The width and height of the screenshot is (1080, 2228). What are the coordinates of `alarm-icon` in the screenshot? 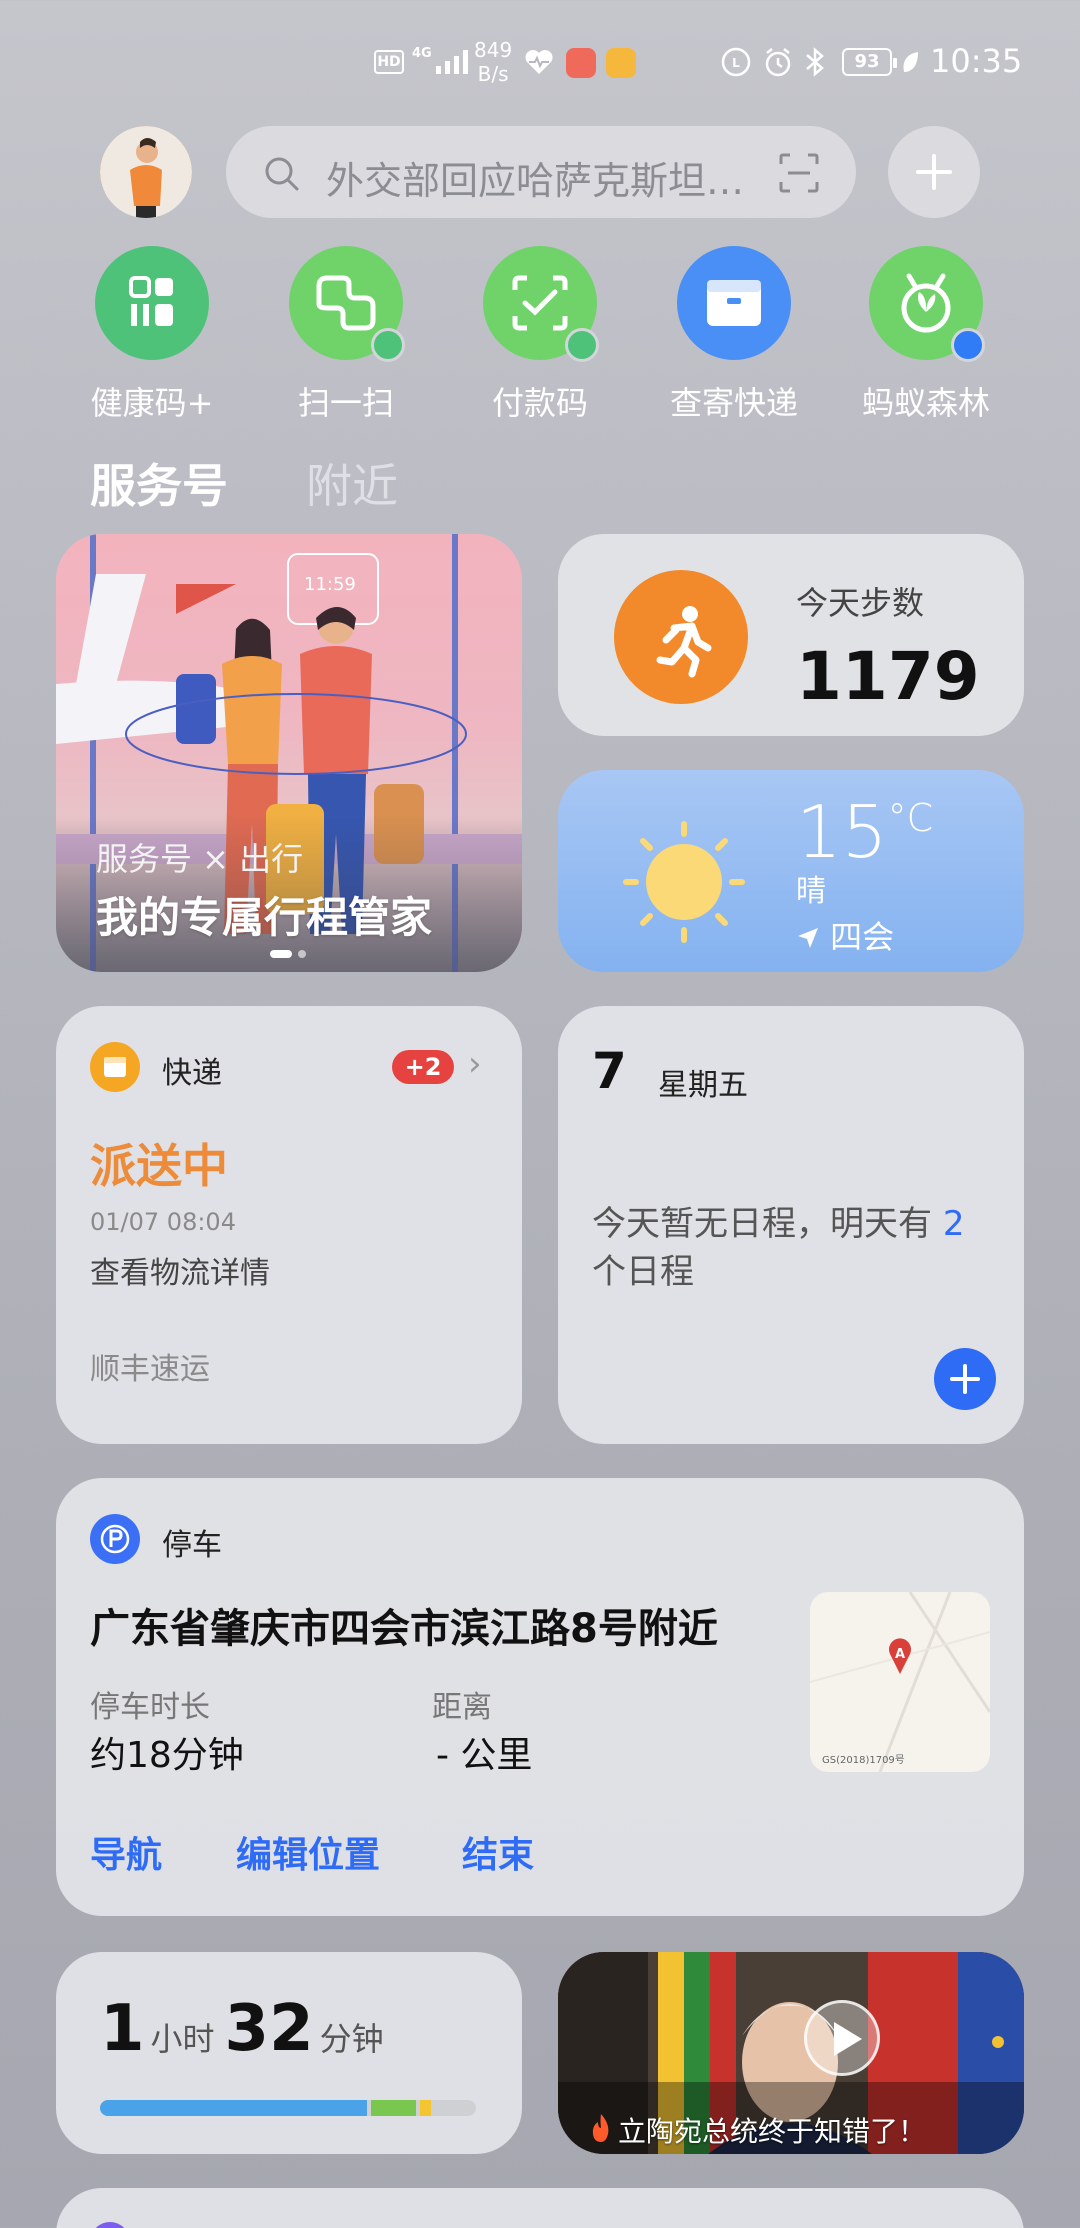 It's located at (778, 62).